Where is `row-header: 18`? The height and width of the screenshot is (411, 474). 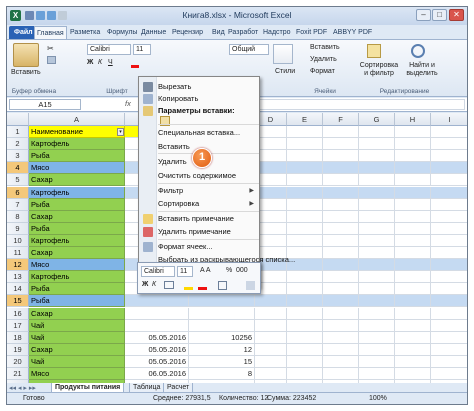 row-header: 18 is located at coordinates (18, 337).